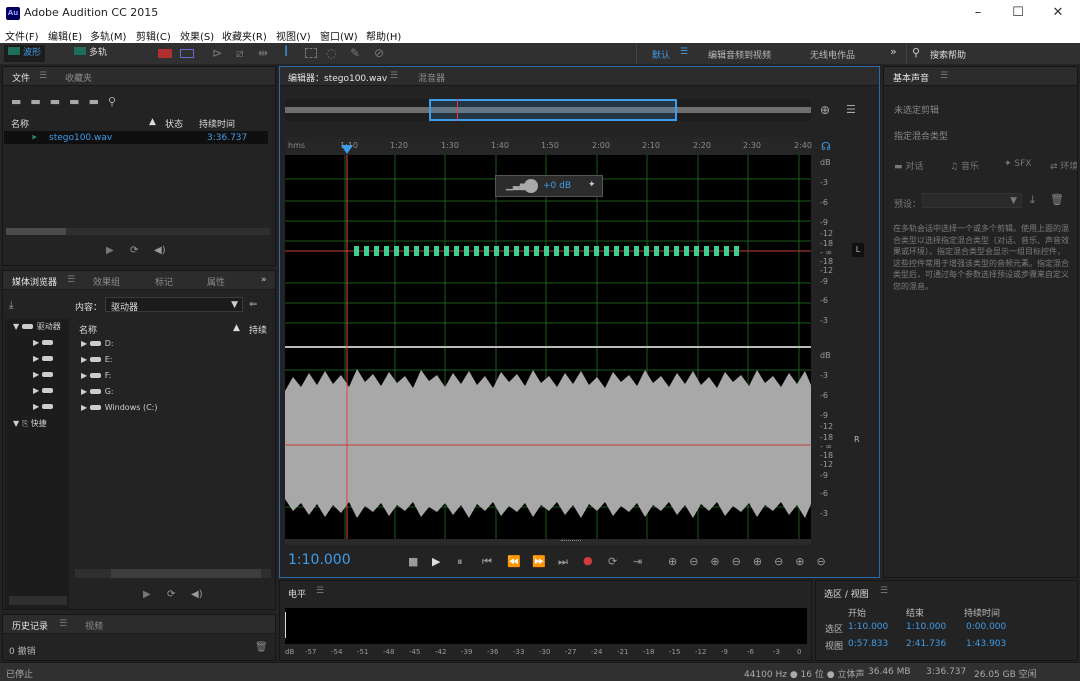 The width and height of the screenshot is (1080, 681). I want to click on workspace-radio: 无线电作品, so click(832, 54).